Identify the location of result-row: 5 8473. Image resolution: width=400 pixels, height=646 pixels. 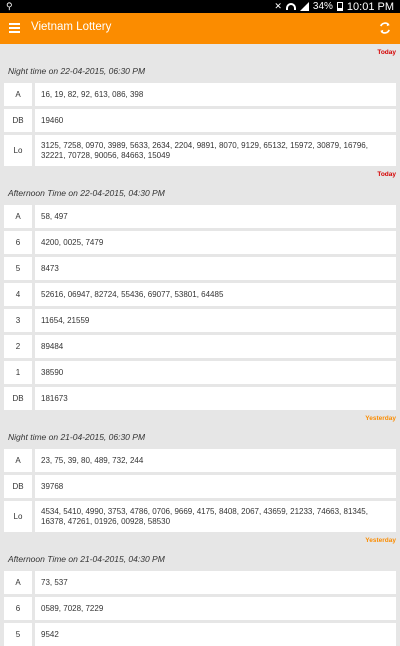
(200, 268).